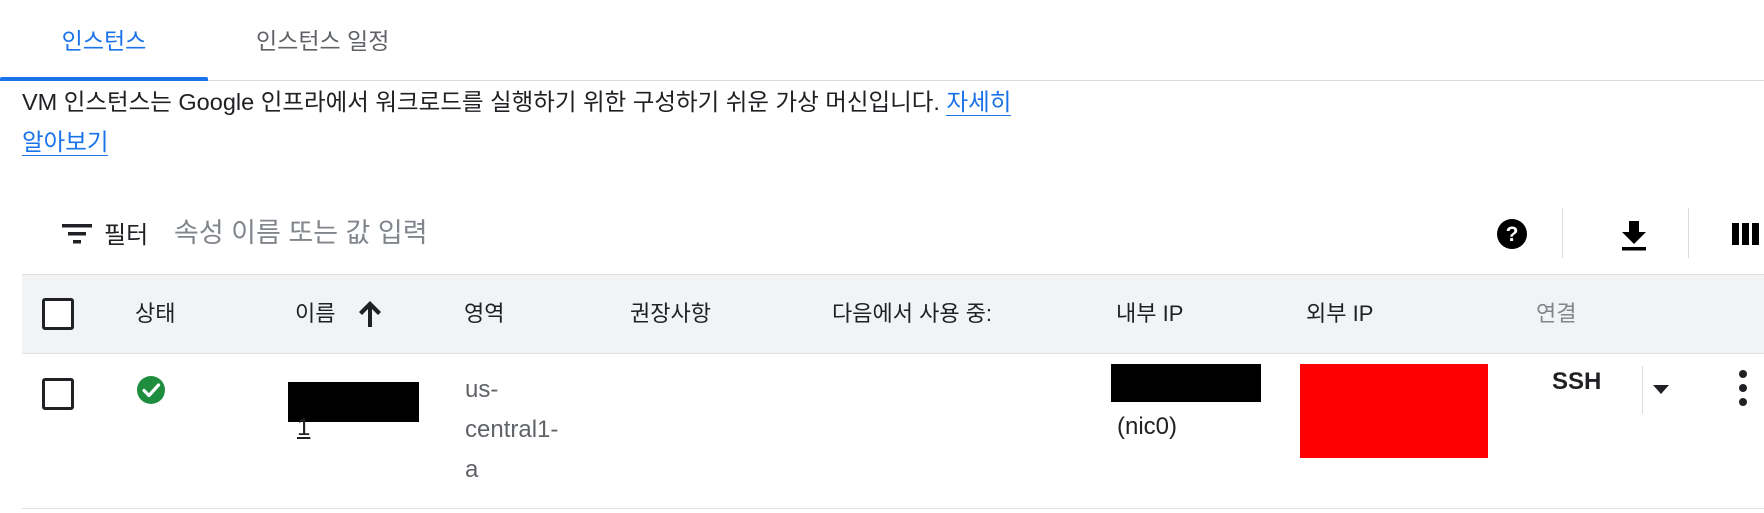  I want to click on header-in-use-by: 다음에서 사용 중:, so click(912, 314).